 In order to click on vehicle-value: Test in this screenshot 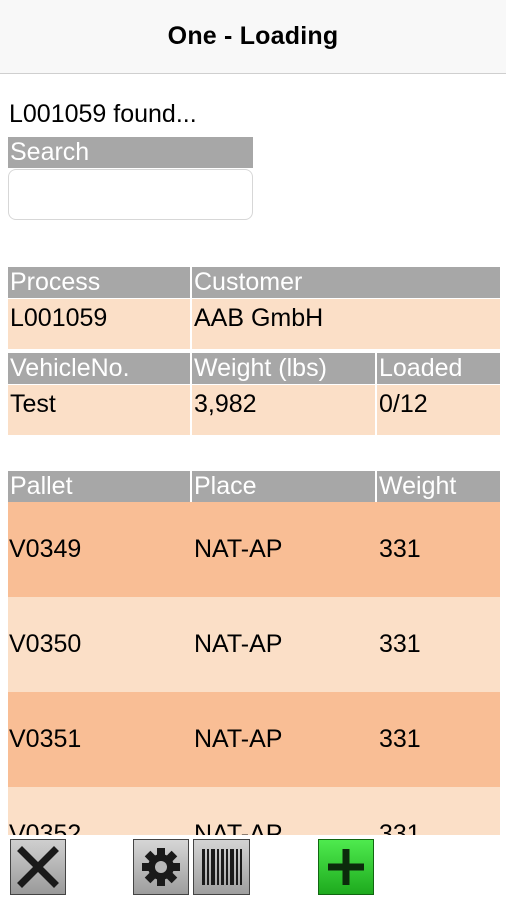, I will do `click(99, 410)`.